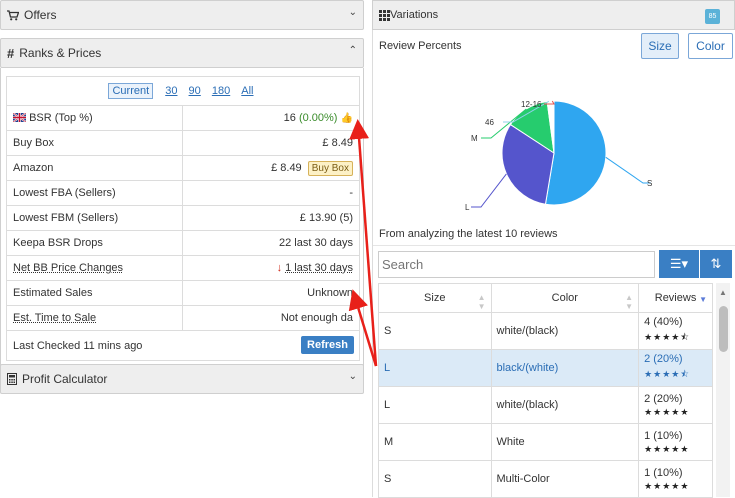  What do you see at coordinates (183, 268) in the screenshot?
I see `table-row: Net BB Price Changes ↓ 1 last 30 days` at bounding box center [183, 268].